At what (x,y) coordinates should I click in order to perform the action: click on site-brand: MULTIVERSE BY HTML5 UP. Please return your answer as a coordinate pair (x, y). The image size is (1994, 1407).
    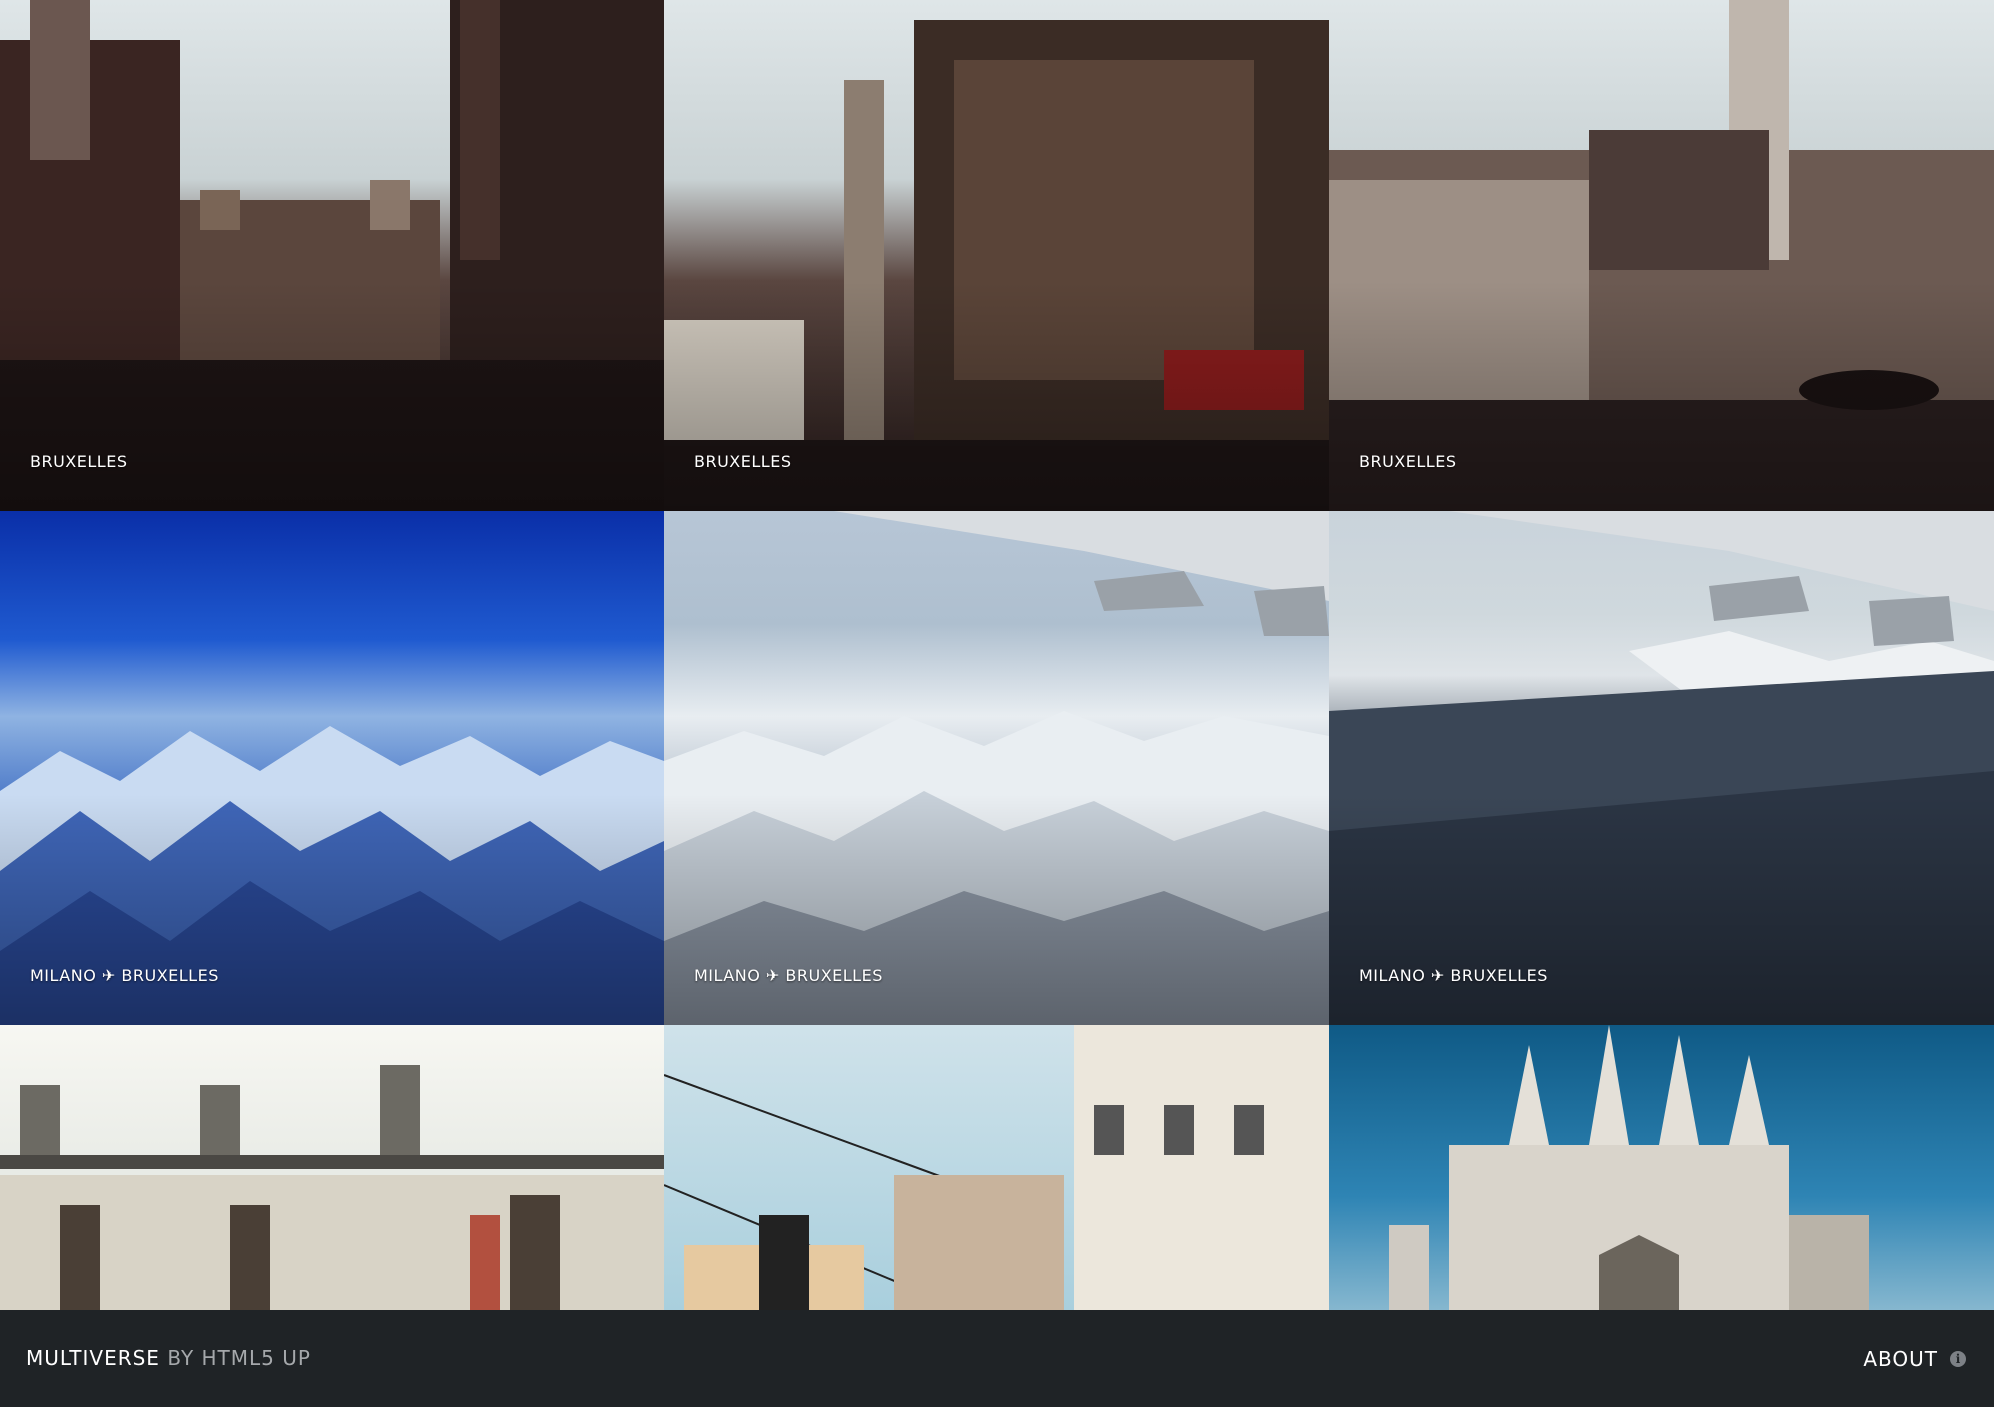
    Looking at the image, I should click on (168, 1358).